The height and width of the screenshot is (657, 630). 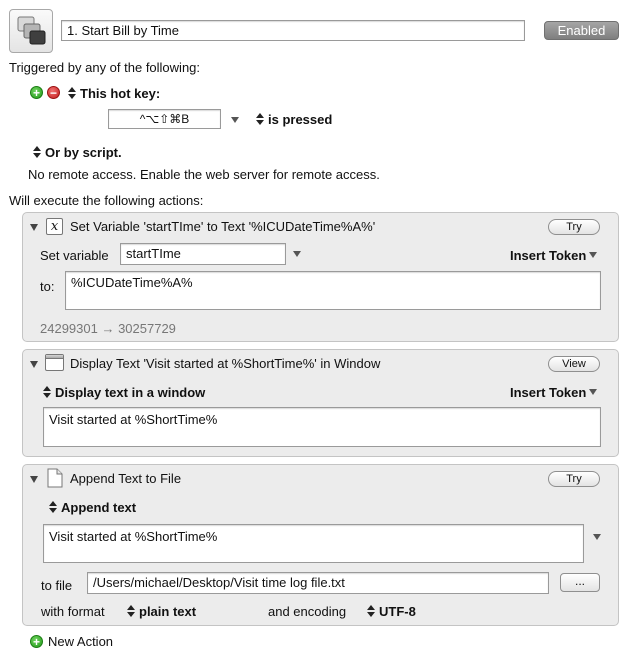 I want to click on set-variable-label: Set variable, so click(x=74, y=255).